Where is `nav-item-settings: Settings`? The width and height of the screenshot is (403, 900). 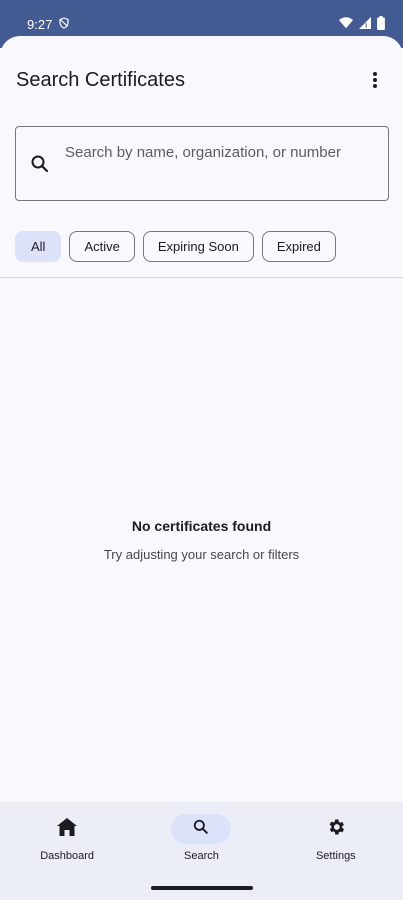 nav-item-settings: Settings is located at coordinates (336, 832).